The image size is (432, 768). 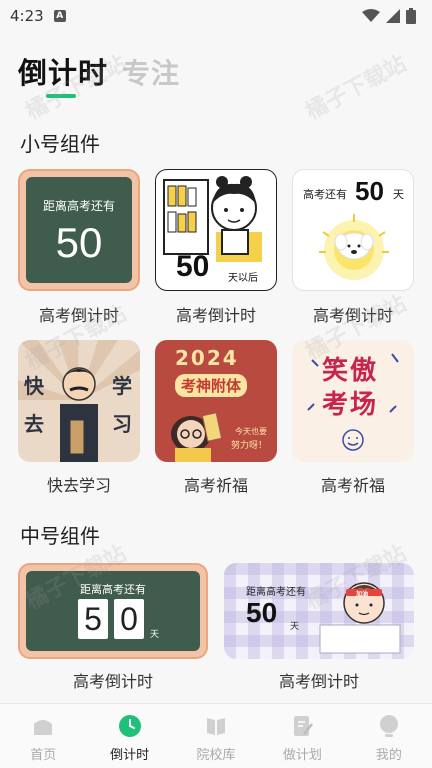 I want to click on chalkboard-panel: 距离高考还有 50, so click(x=79, y=230).